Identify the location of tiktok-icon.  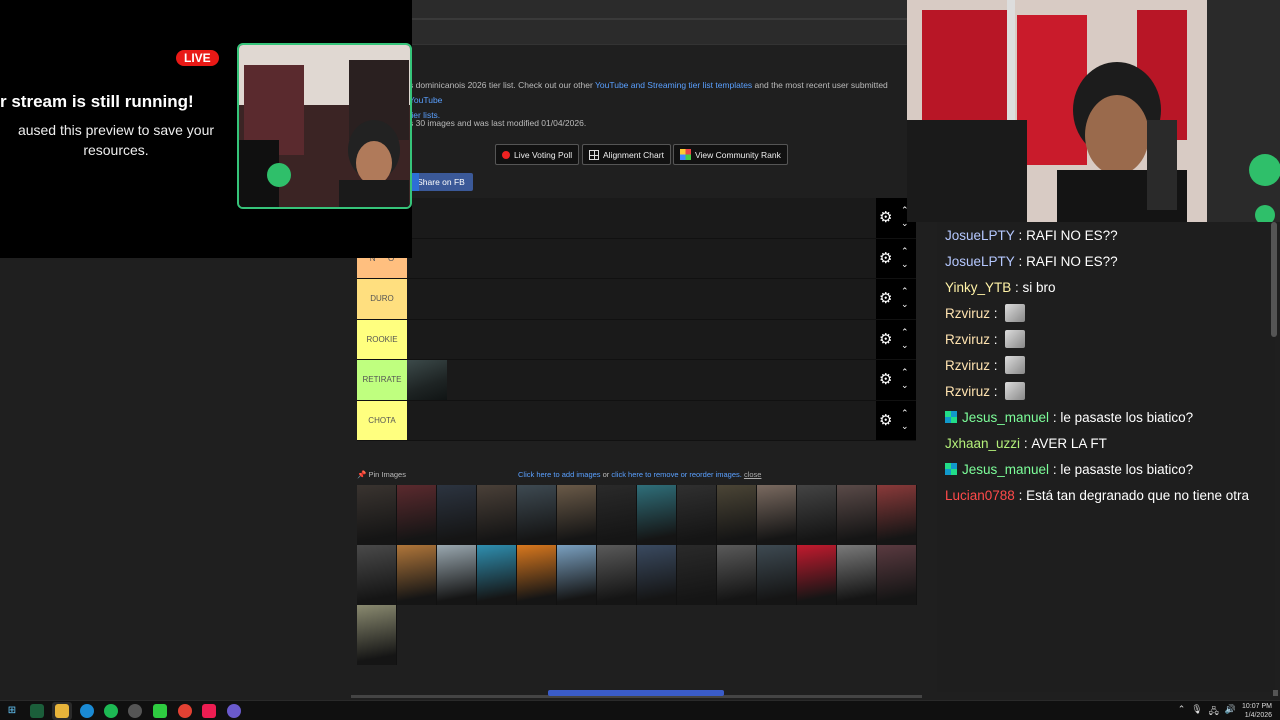
(209, 711).